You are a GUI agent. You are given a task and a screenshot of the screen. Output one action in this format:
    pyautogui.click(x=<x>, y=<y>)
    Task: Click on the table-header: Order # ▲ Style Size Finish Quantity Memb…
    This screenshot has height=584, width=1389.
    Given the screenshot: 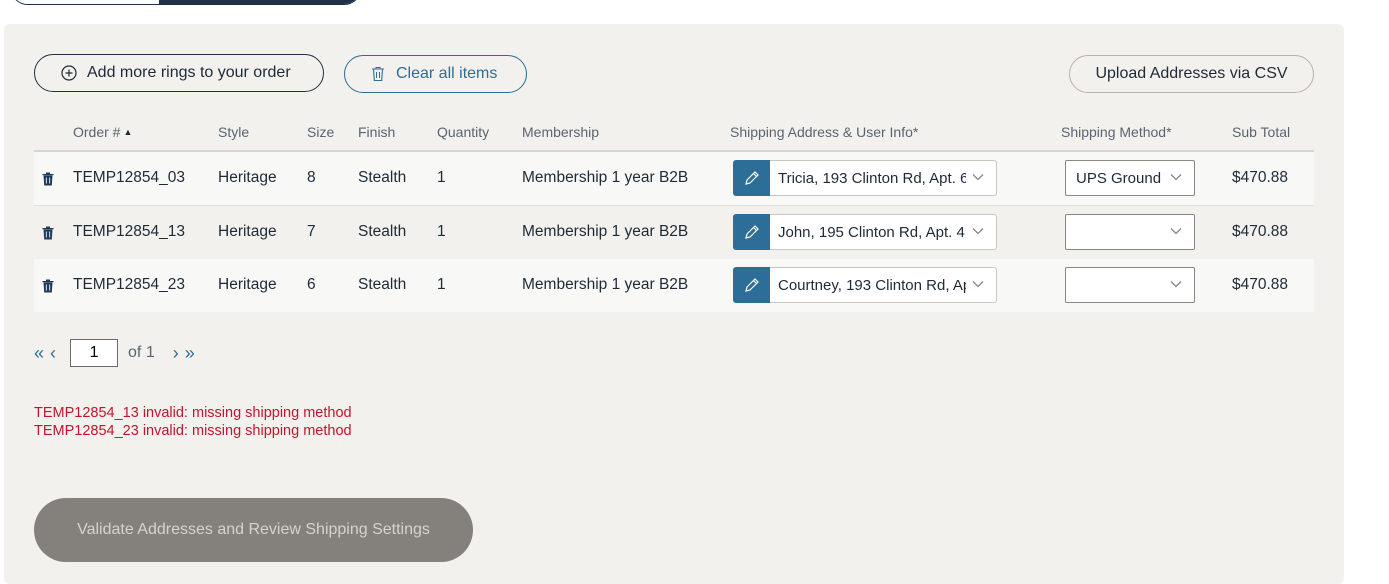 What is the action you would take?
    pyautogui.click(x=674, y=138)
    